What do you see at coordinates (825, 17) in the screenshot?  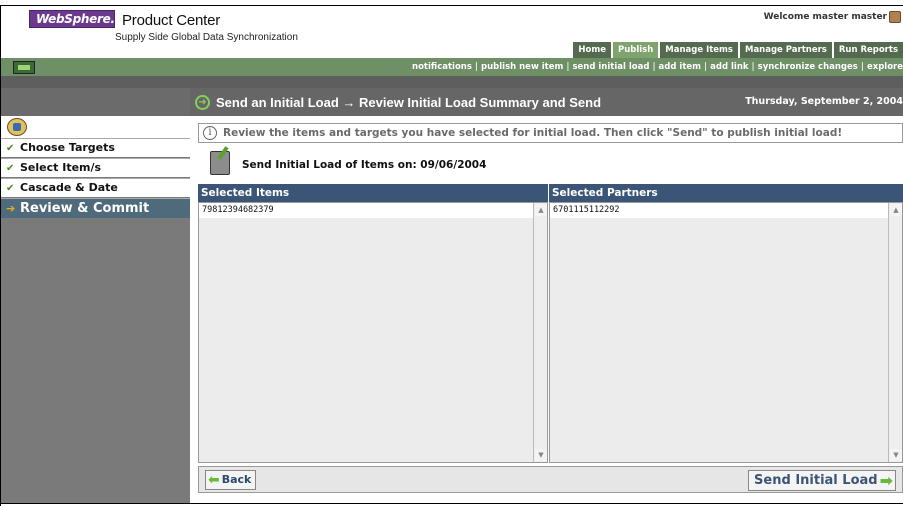 I see `welcome-text: Welcome master master` at bounding box center [825, 17].